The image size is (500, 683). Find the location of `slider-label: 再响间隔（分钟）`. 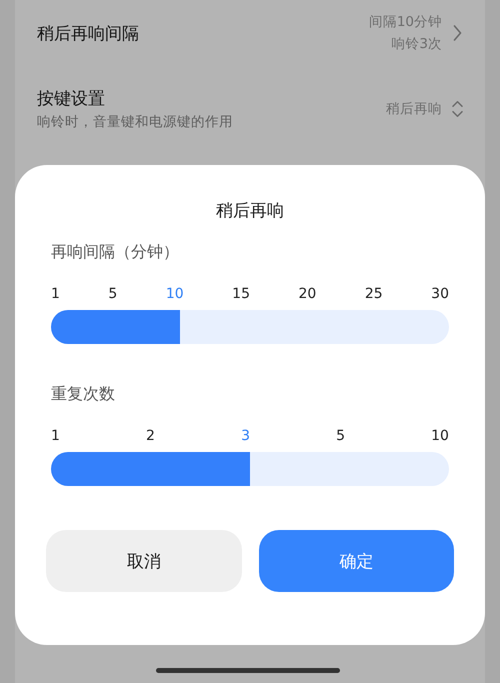

slider-label: 再响间隔（分钟） is located at coordinates (115, 252).